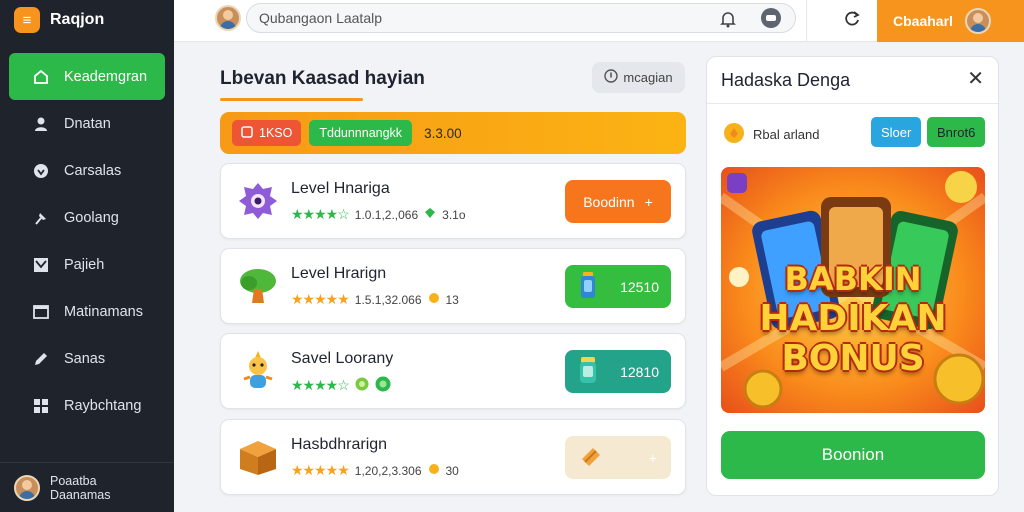 Image resolution: width=1024 pixels, height=512 pixels. I want to click on sidebar-item-goolang: Goolang, so click(87, 217).